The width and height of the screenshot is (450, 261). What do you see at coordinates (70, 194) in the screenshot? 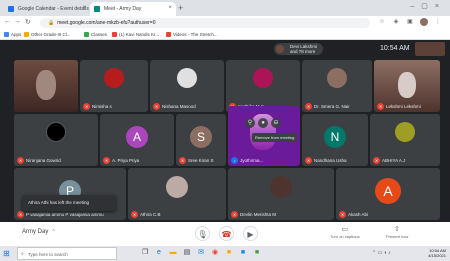
I see `participant-tile: P ✕ P vasajamia ammu P vasajamia ammu` at bounding box center [70, 194].